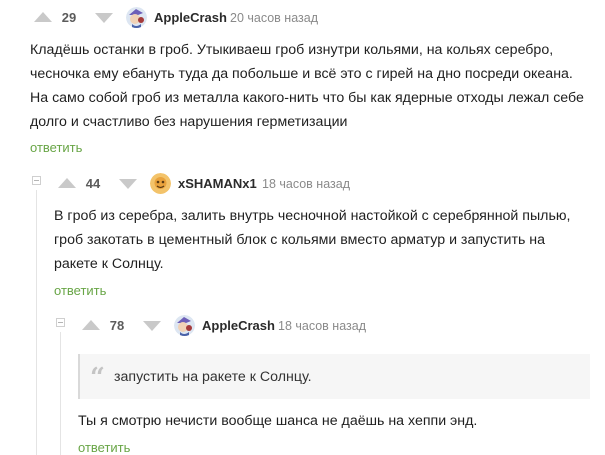 The image size is (605, 455). I want to click on quote-block: “ запустить на ракете к Солнцу., so click(334, 376).